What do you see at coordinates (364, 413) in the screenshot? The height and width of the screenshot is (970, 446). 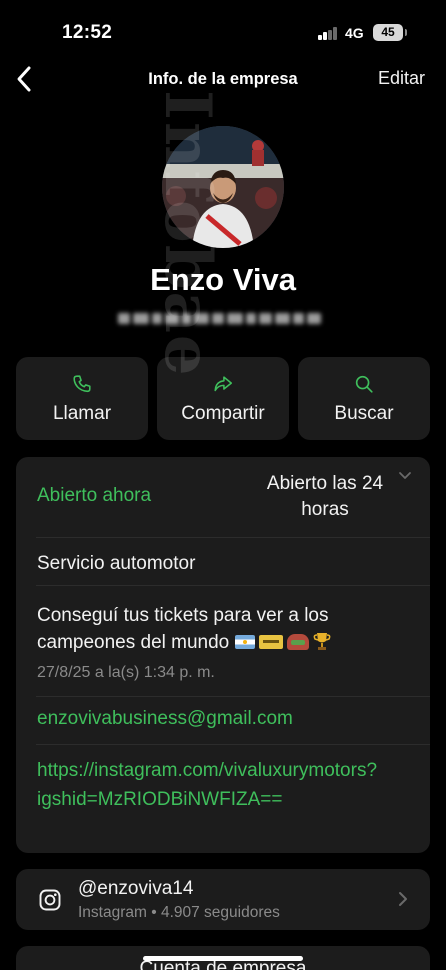 I see `search-label: Buscar` at bounding box center [364, 413].